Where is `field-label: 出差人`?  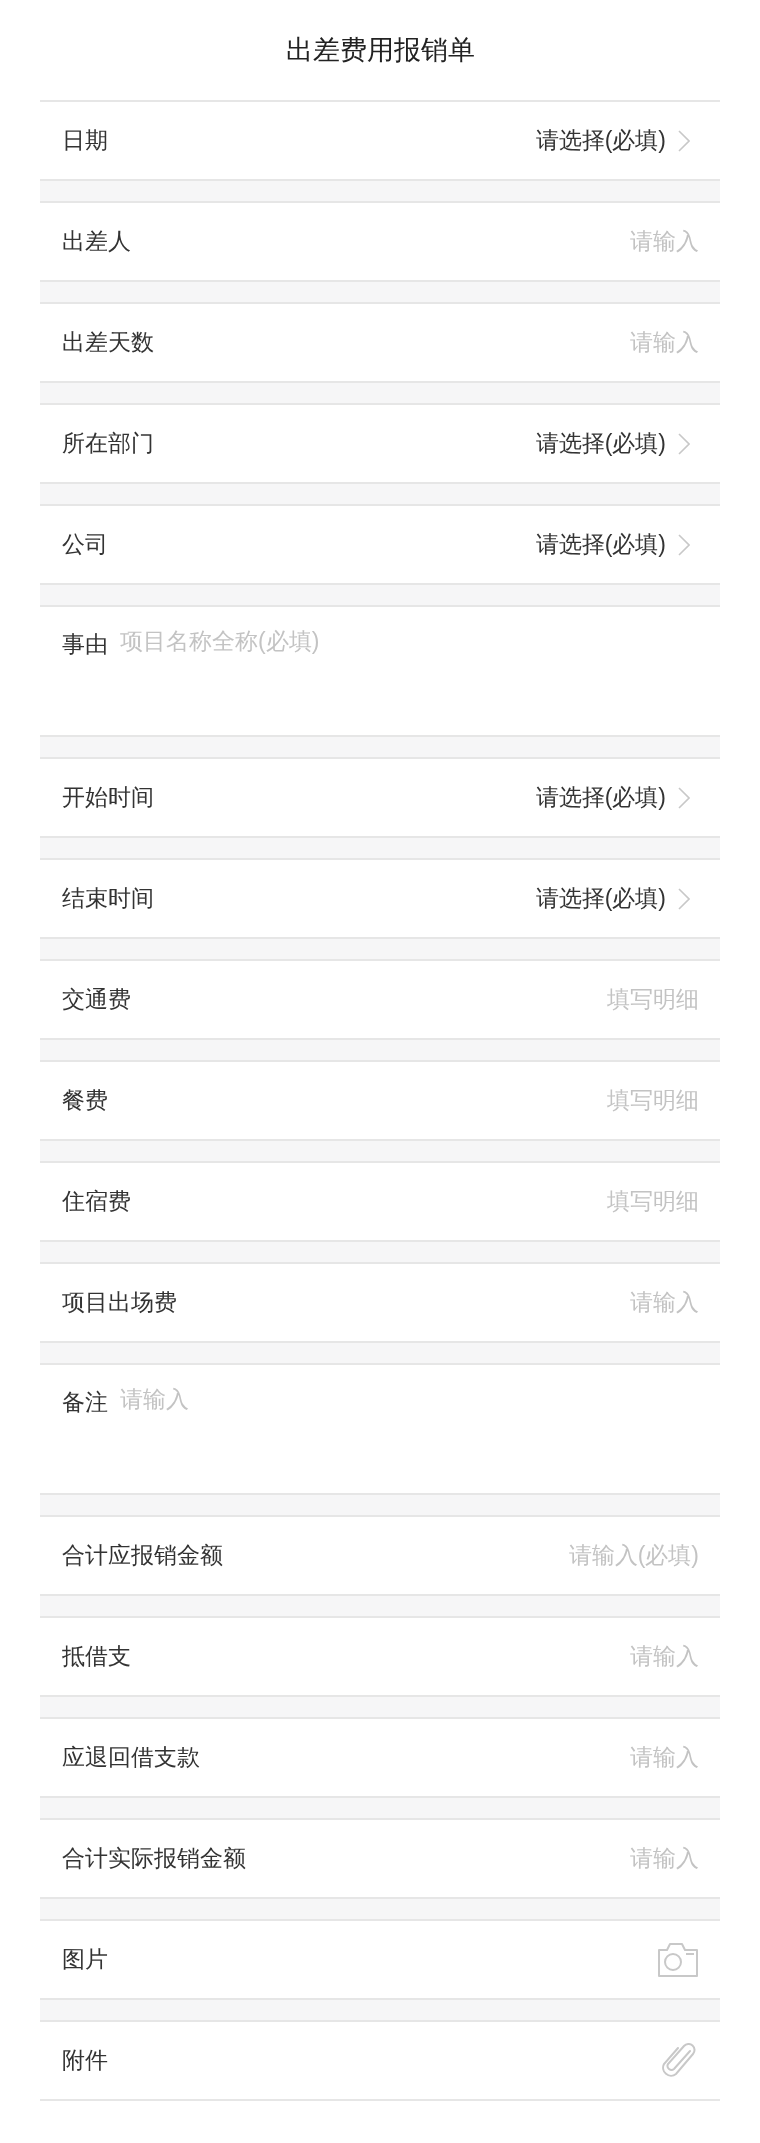
field-label: 出差人 is located at coordinates (96, 242).